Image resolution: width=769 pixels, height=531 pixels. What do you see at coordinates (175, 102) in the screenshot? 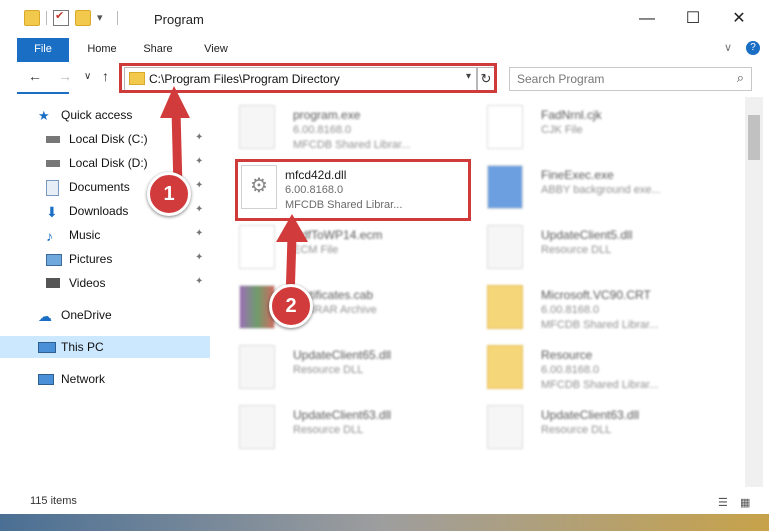
I see `arrow-1-head` at bounding box center [175, 102].